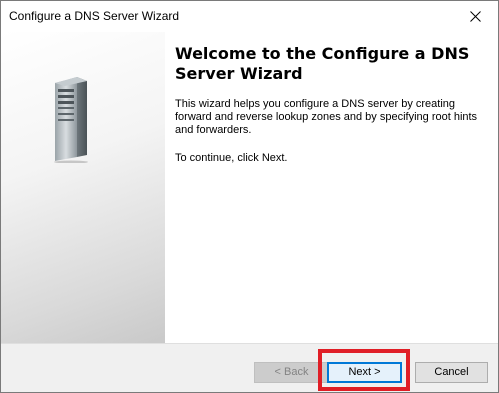  Describe the element at coordinates (364, 372) in the screenshot. I see `next-button: Next >` at that location.